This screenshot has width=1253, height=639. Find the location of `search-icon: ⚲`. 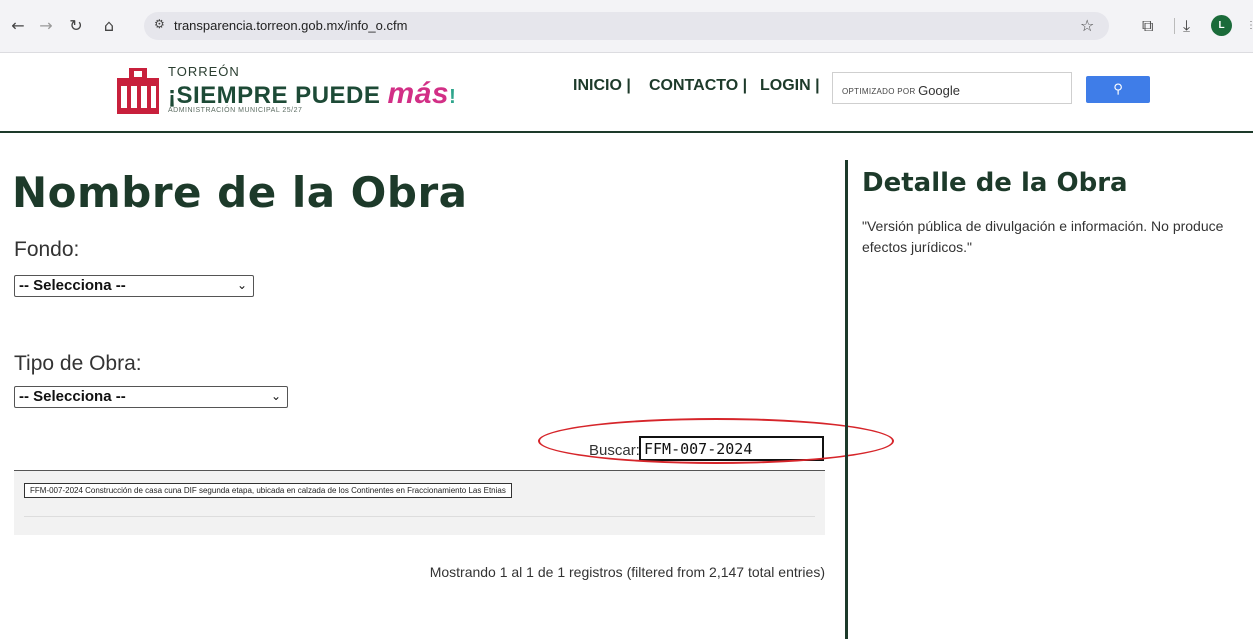

search-icon: ⚲ is located at coordinates (1118, 89).